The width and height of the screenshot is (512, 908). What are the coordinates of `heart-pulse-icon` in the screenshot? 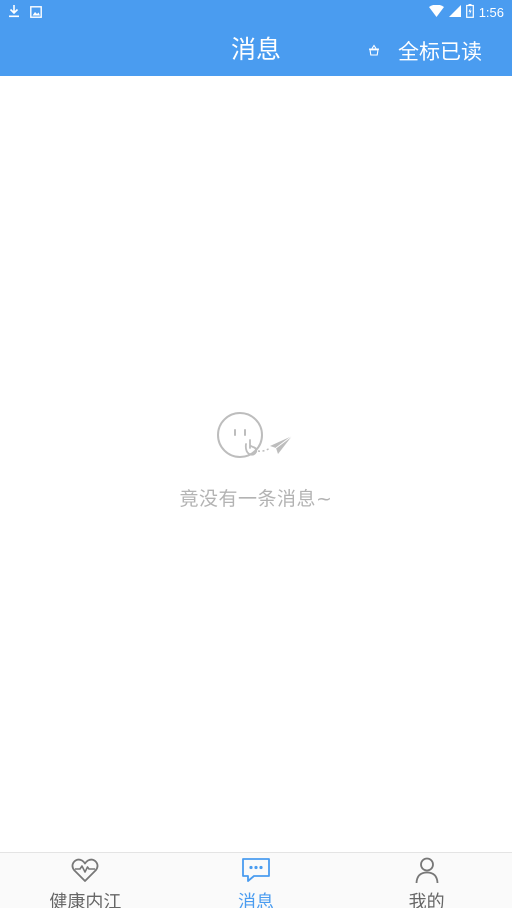 It's located at (85, 872).